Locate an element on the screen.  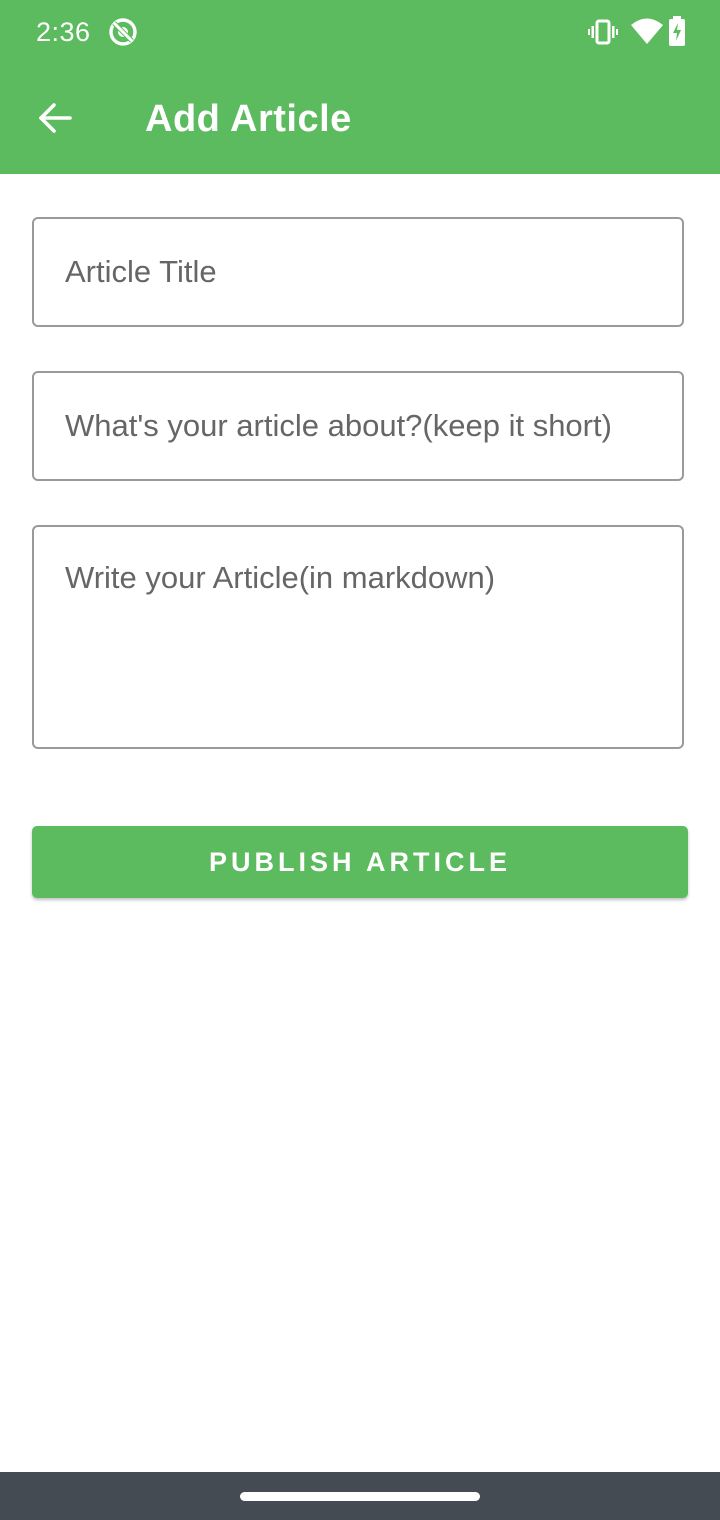
article-title-input is located at coordinates (358, 272).